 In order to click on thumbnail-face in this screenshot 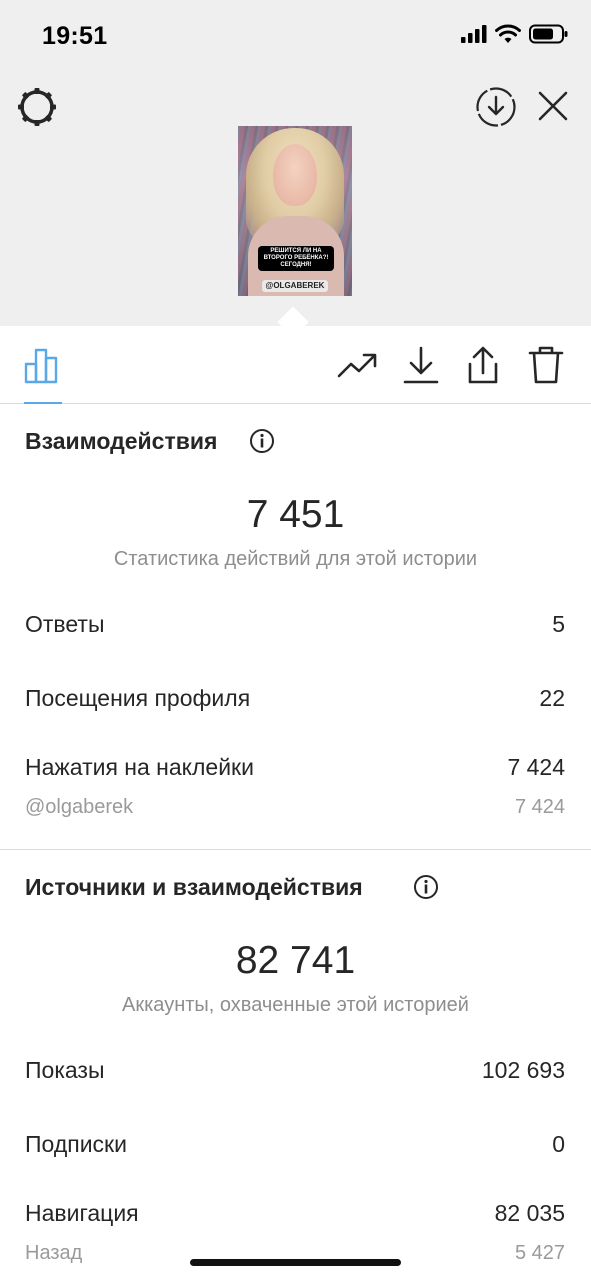, I will do `click(295, 175)`.